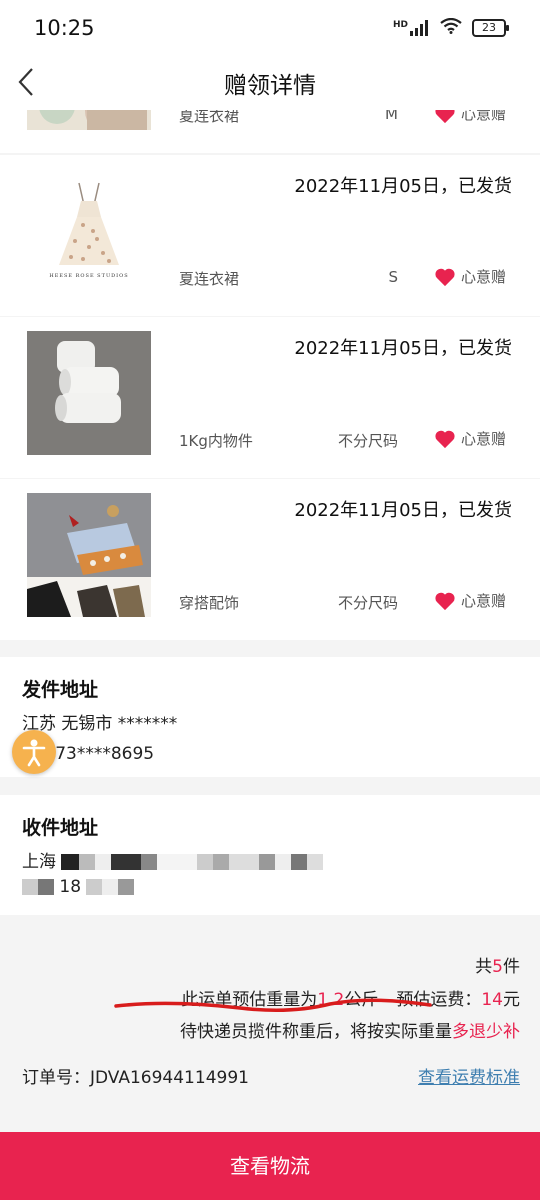 Image resolution: width=540 pixels, height=1200 pixels. I want to click on item-count: 共5件, so click(497, 964).